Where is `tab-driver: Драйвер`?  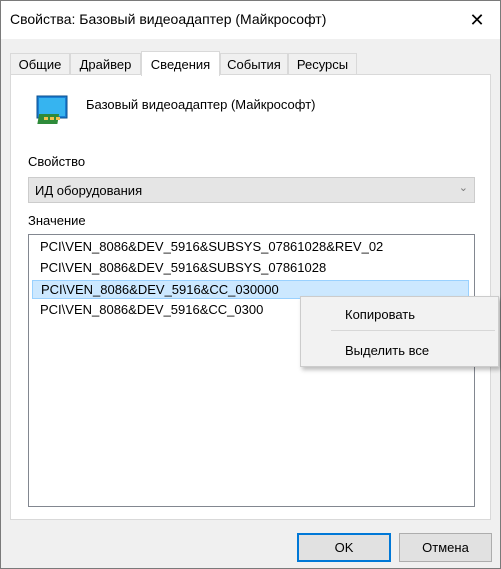 tab-driver: Драйвер is located at coordinates (105, 63).